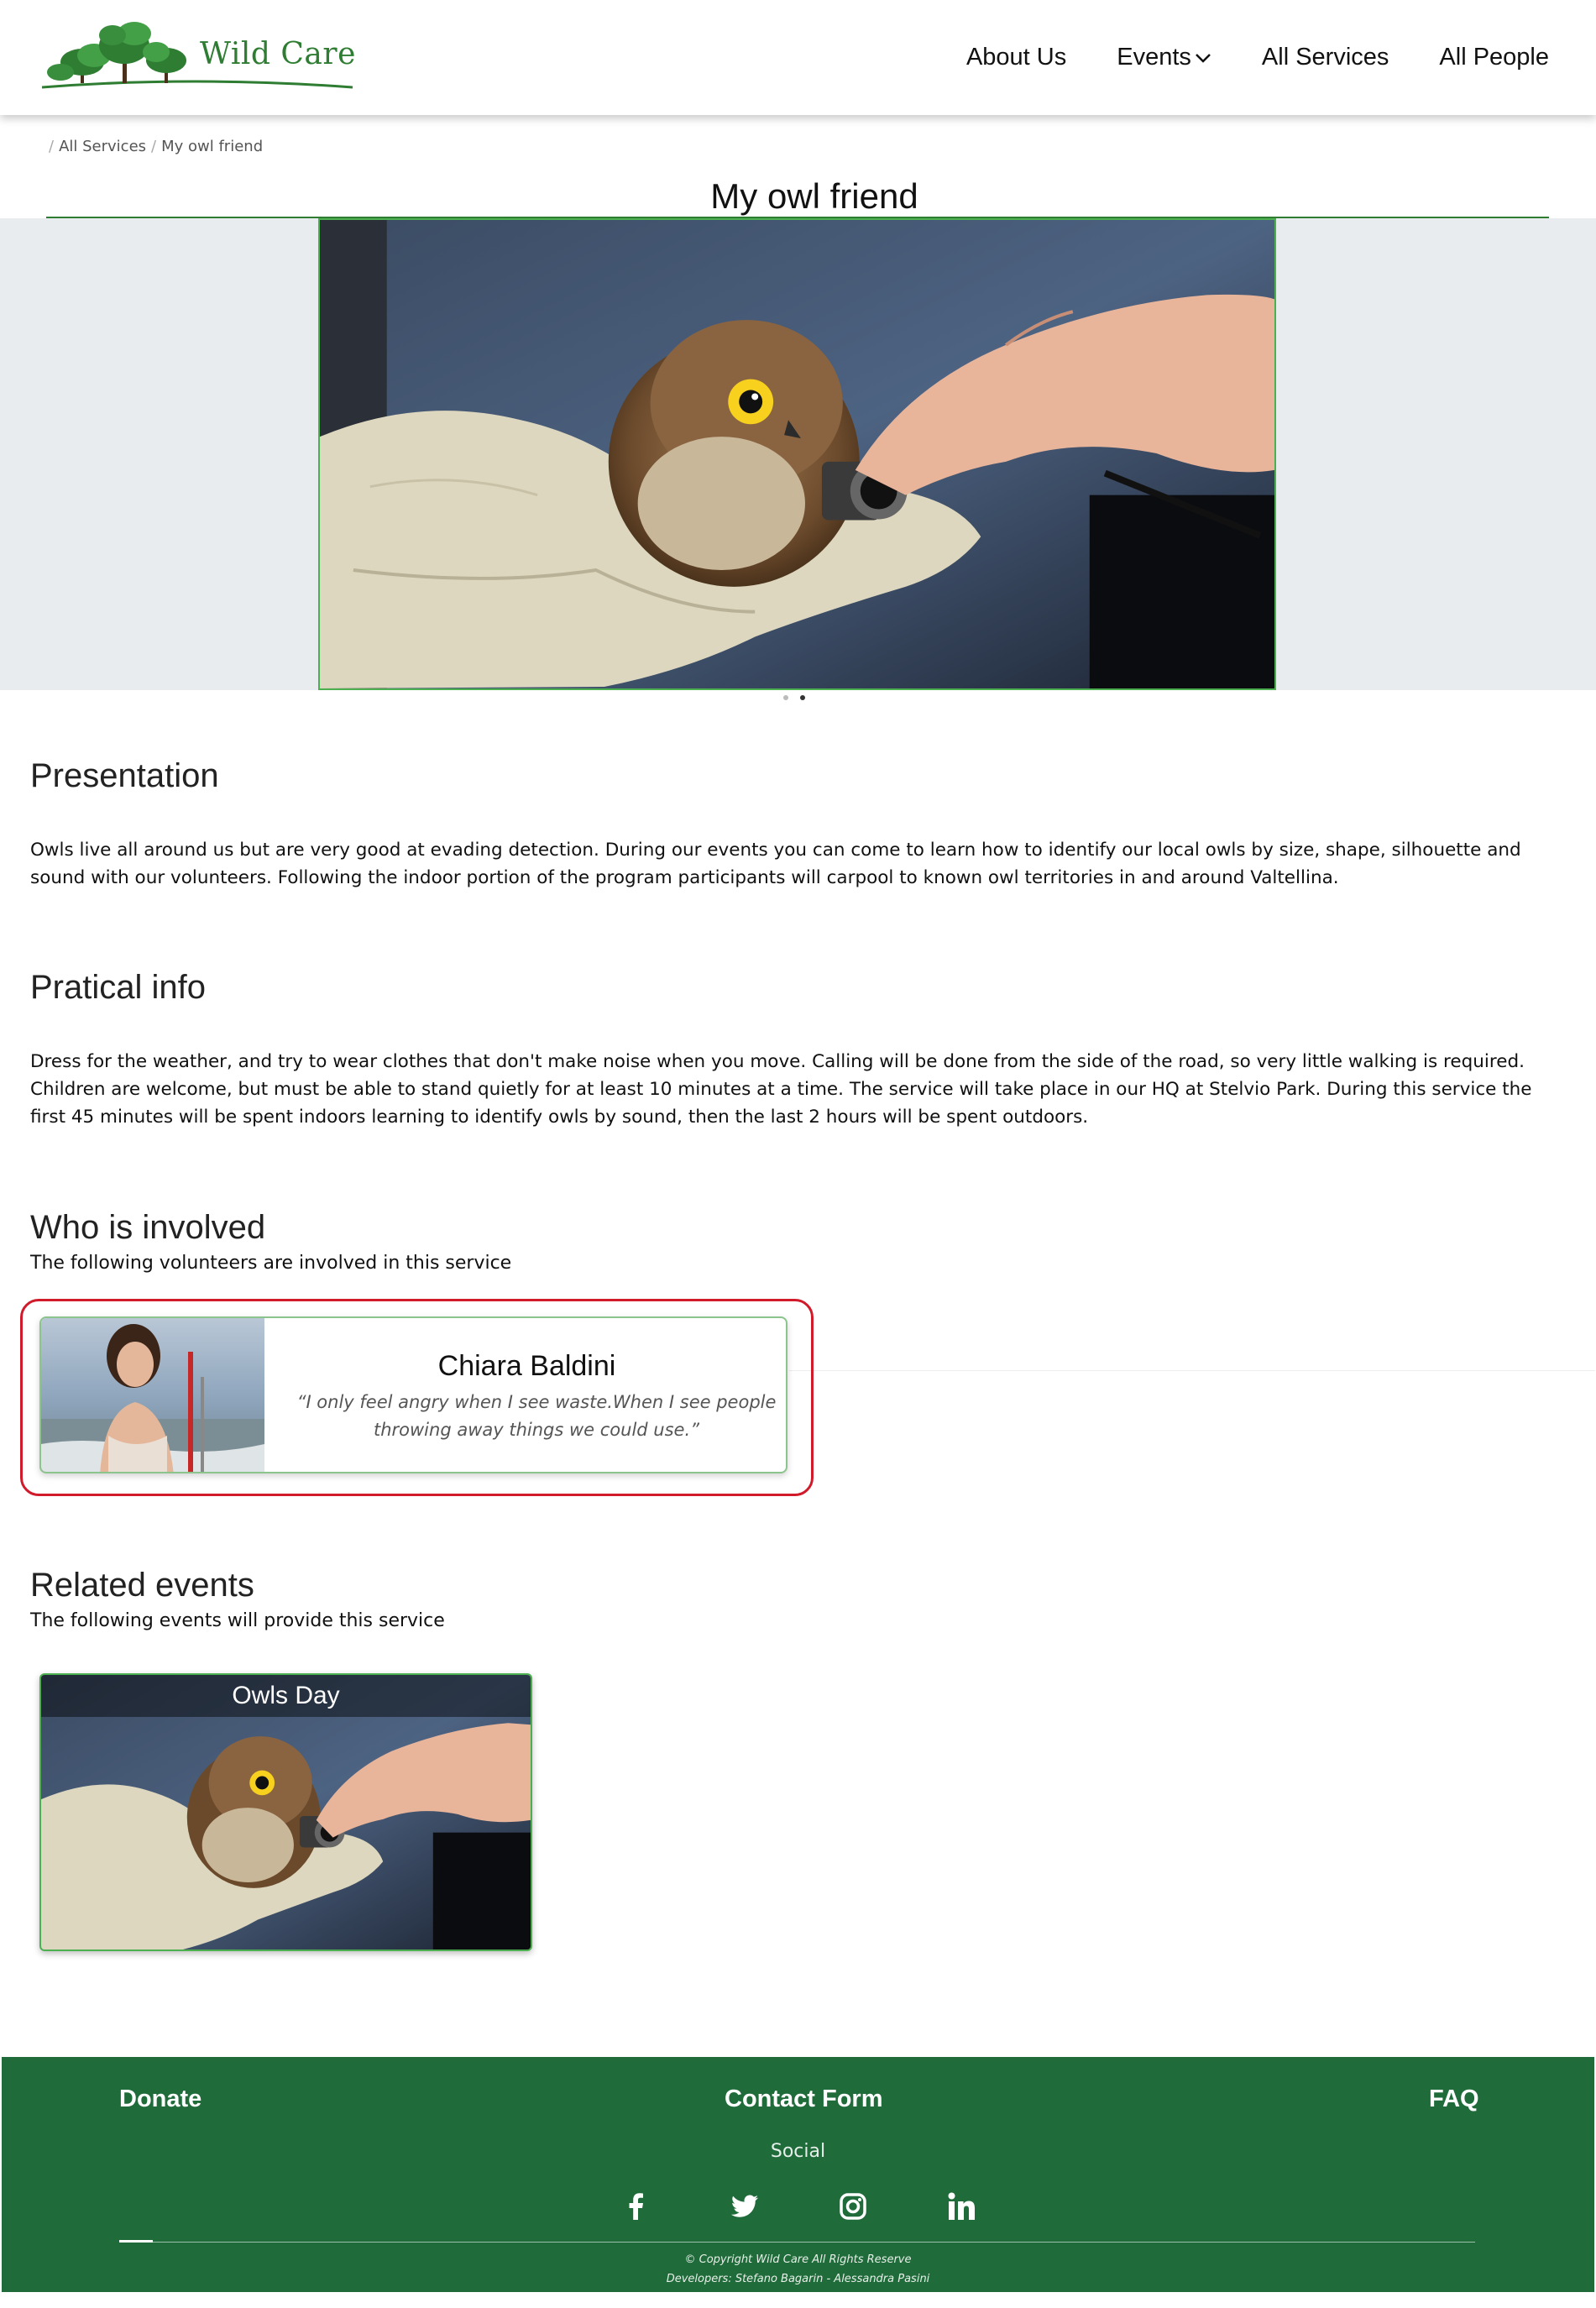 The width and height of the screenshot is (1596, 2308). What do you see at coordinates (798, 2151) in the screenshot?
I see `footer-social-label: Social` at bounding box center [798, 2151].